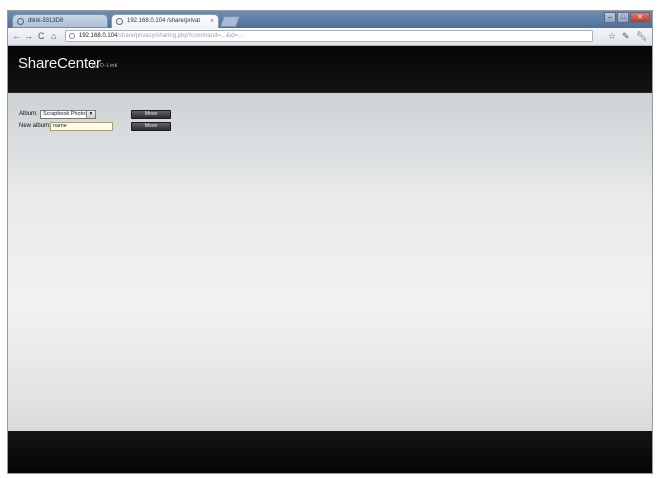 Image resolution: width=659 pixels, height=478 pixels. Describe the element at coordinates (90, 114) in the screenshot. I see `chevron-down-icon: ▼` at that location.